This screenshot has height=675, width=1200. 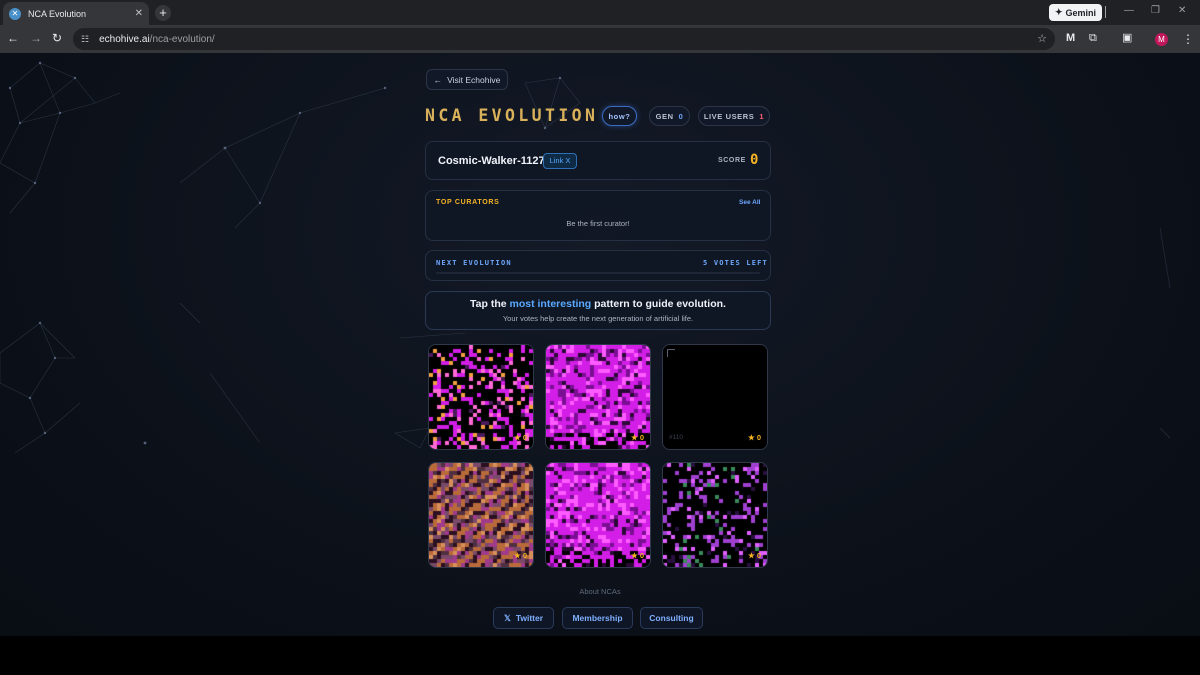 I want to click on url-host: echohive.ai, so click(x=124, y=39).